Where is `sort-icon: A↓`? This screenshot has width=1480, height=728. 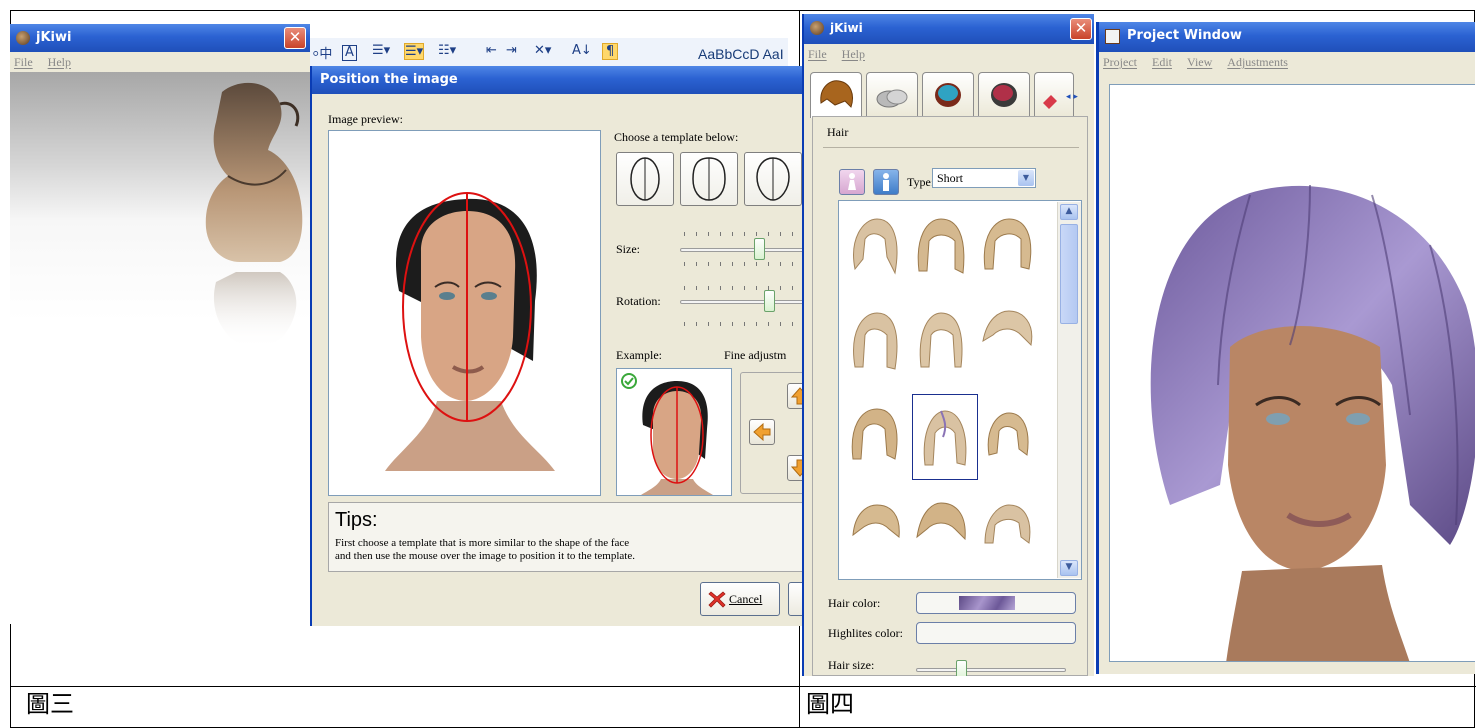 sort-icon: A↓ is located at coordinates (582, 50).